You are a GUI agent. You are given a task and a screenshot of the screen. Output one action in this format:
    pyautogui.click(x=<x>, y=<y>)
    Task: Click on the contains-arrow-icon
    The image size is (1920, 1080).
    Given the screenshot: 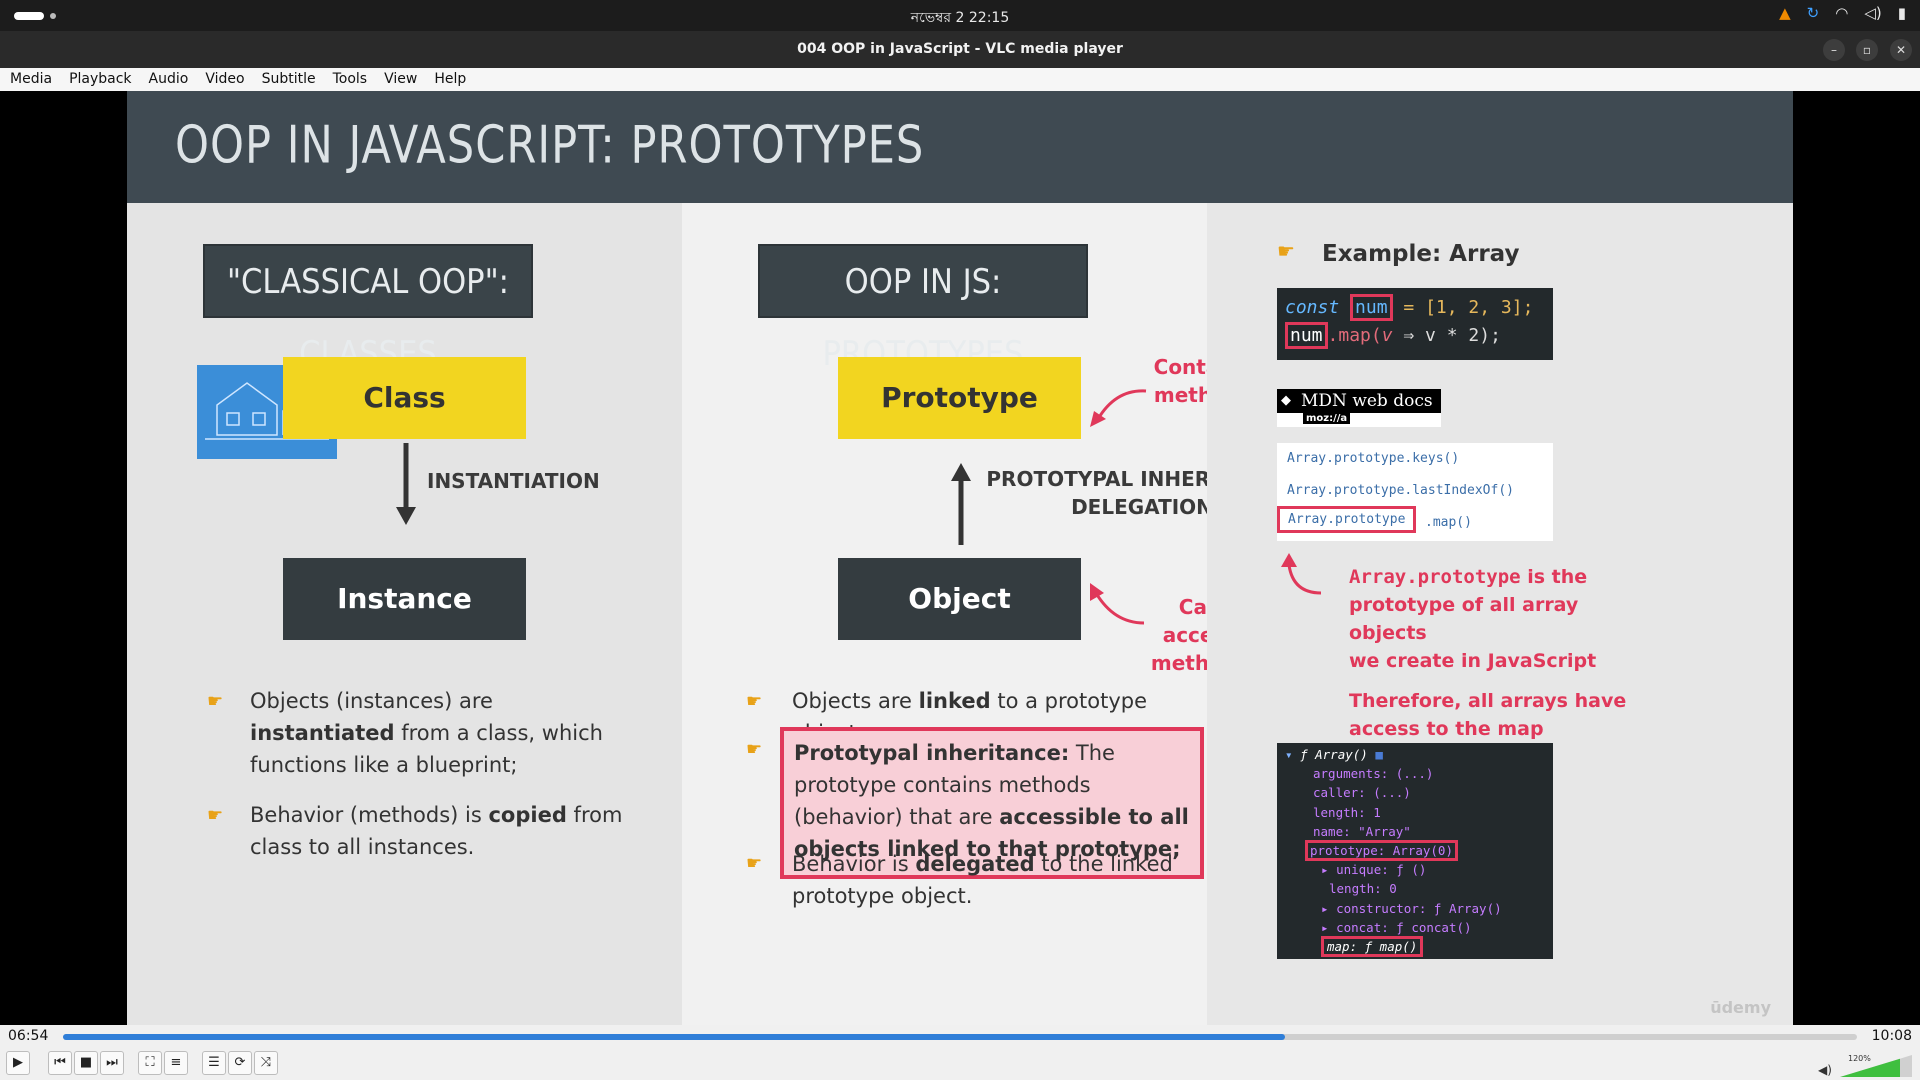 What is the action you would take?
    pyautogui.click(x=1118, y=408)
    